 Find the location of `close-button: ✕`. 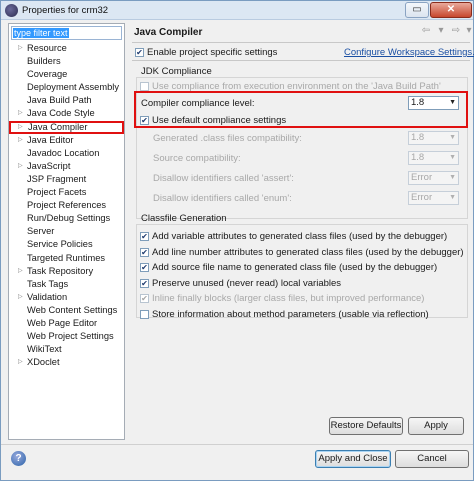

close-button: ✕ is located at coordinates (451, 10).